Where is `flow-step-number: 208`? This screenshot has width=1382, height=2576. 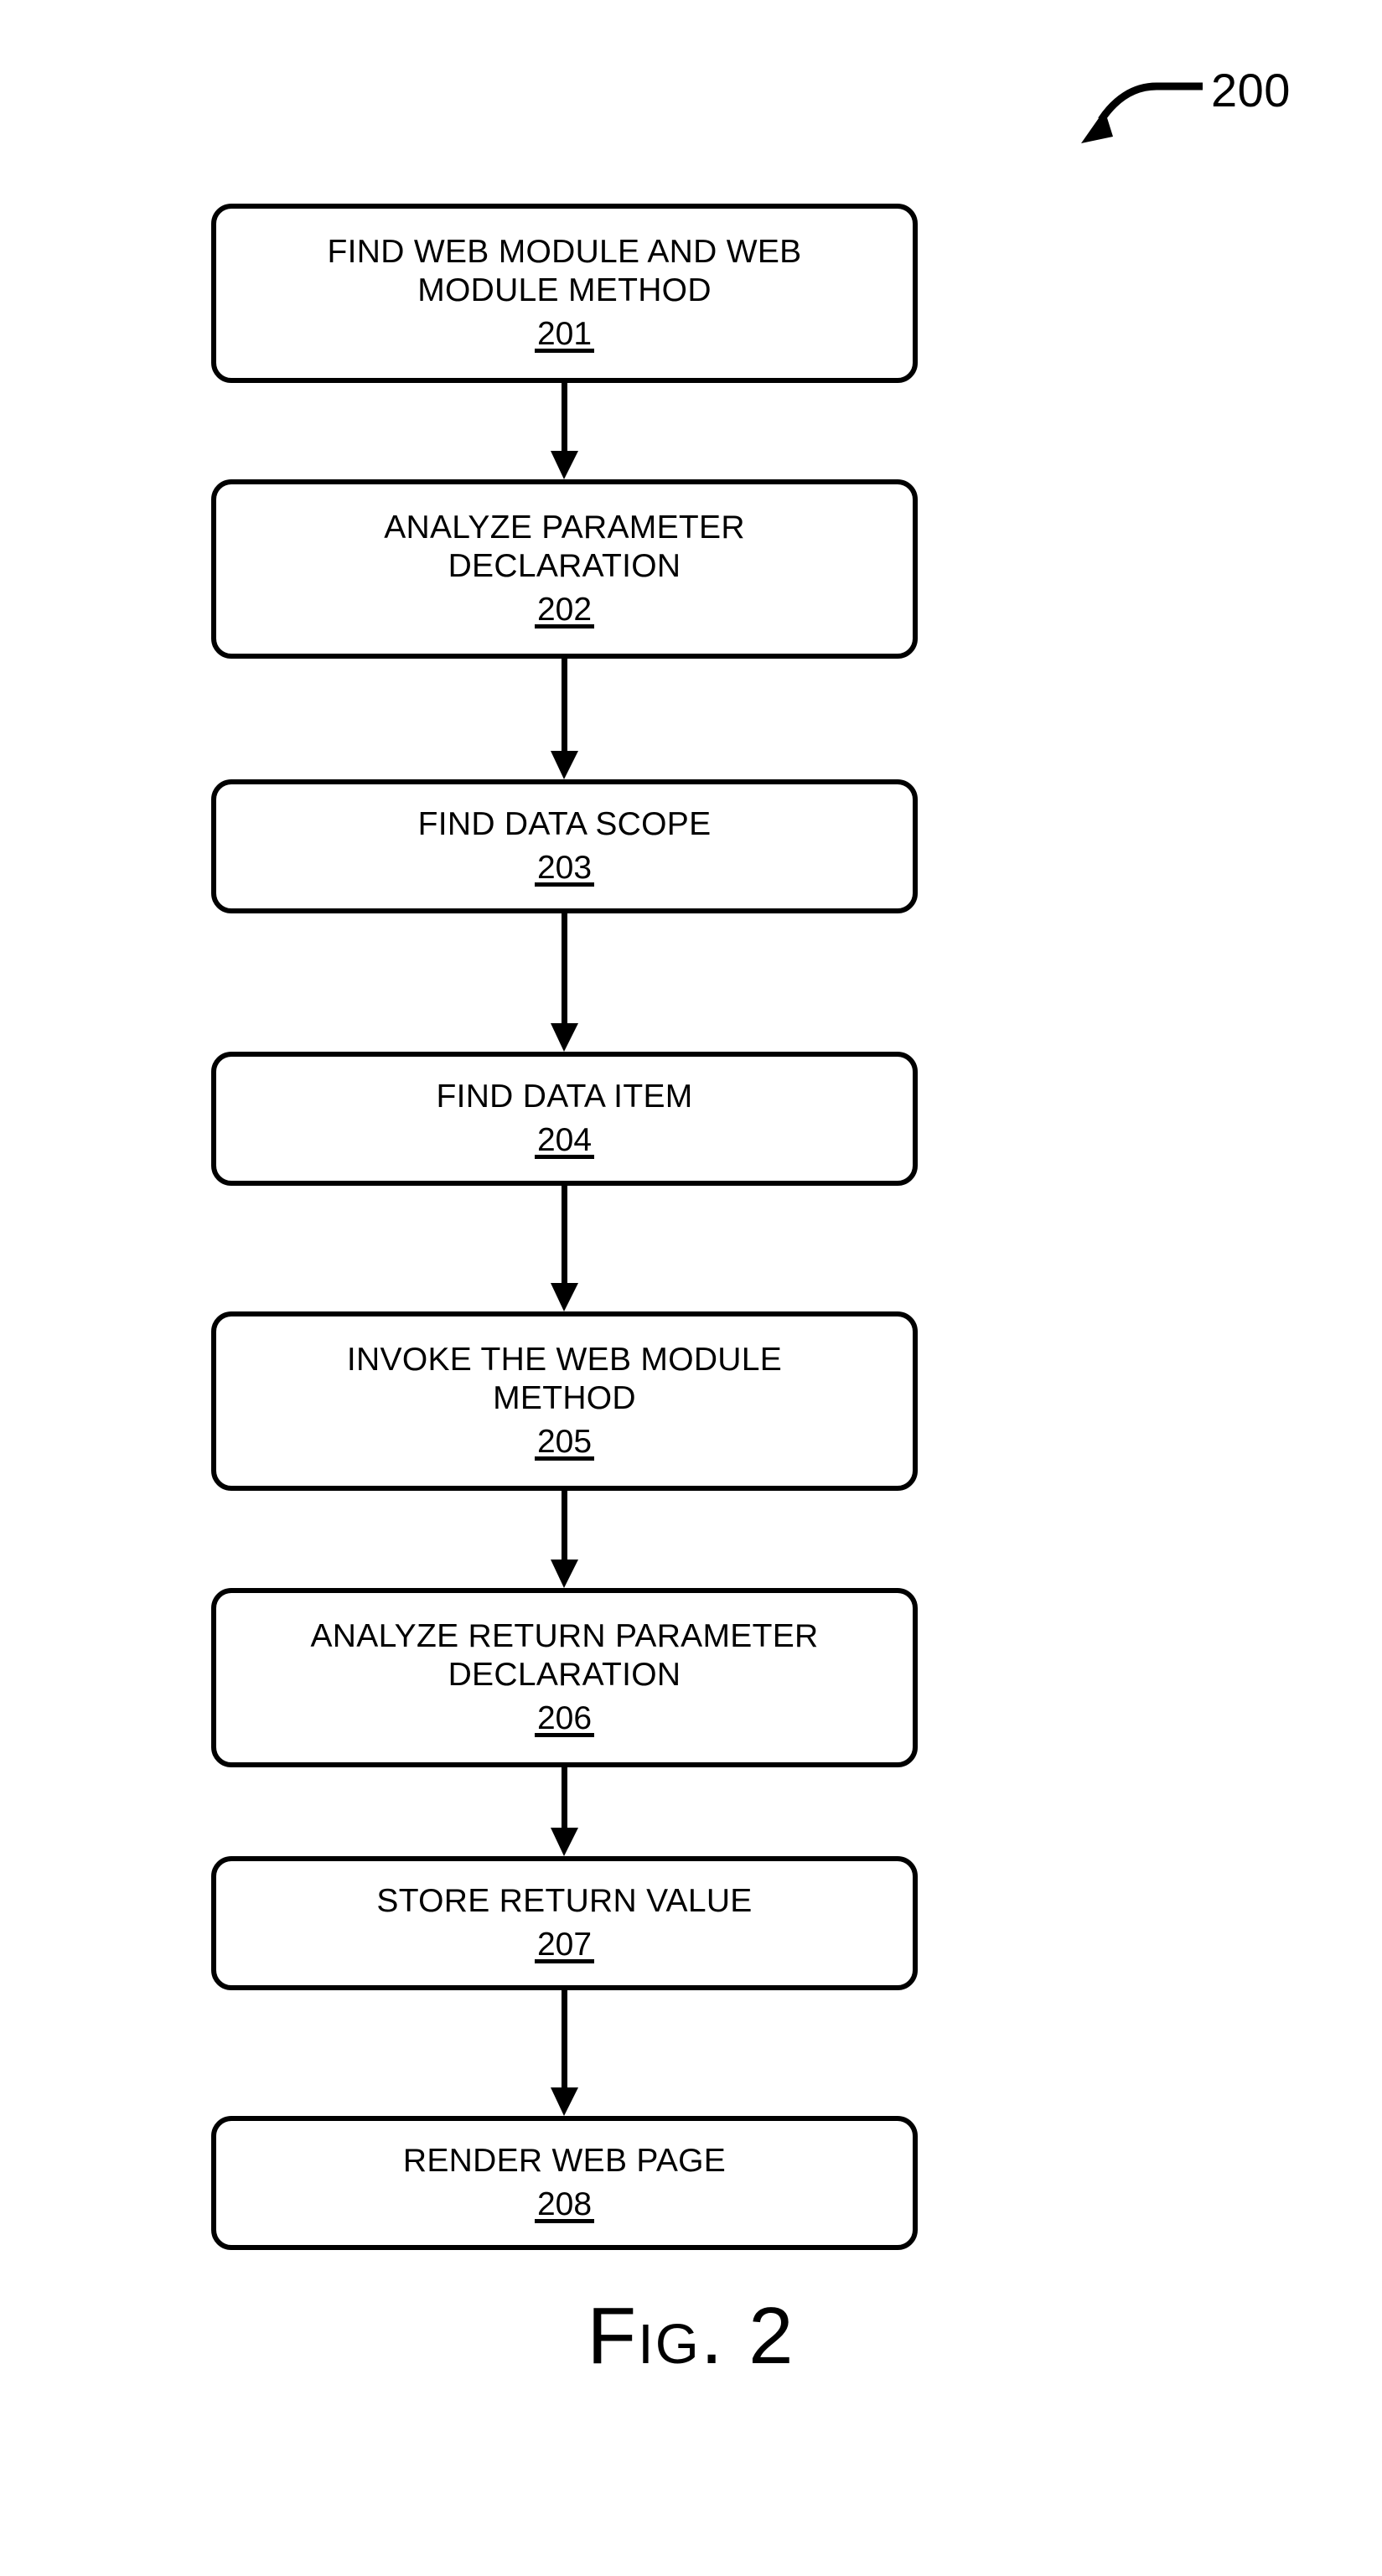
flow-step-number: 208 is located at coordinates (564, 2204).